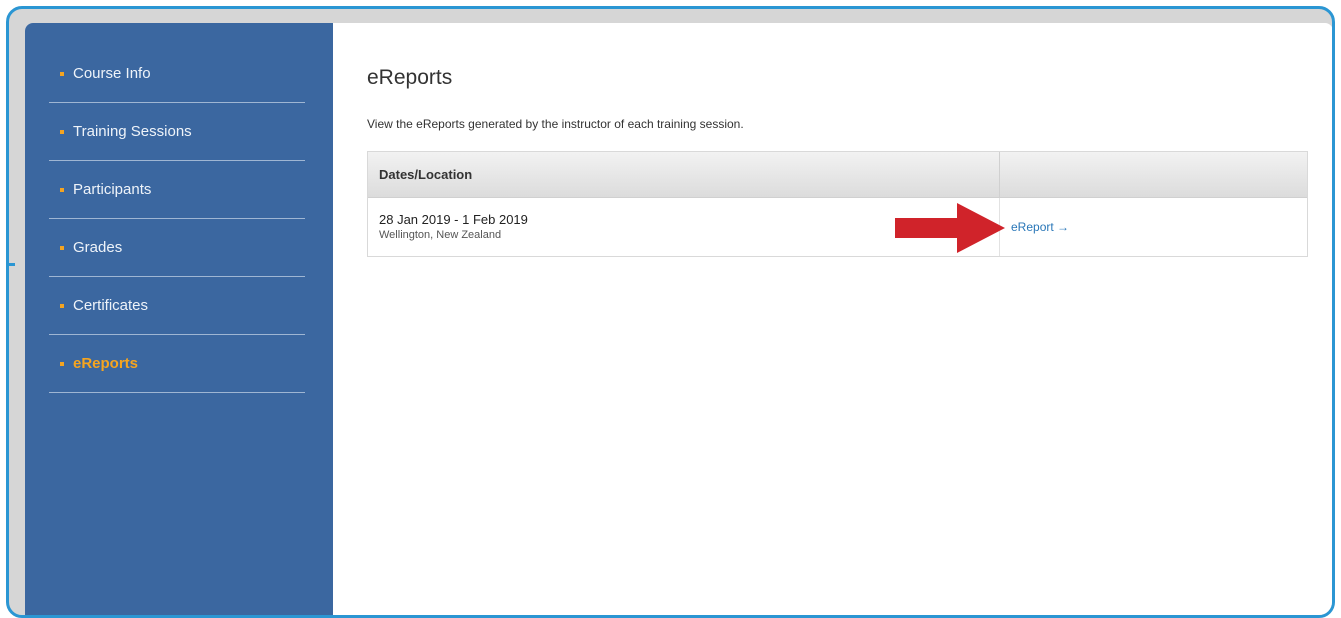 This screenshot has width=1341, height=618. Describe the element at coordinates (177, 190) in the screenshot. I see `sidebar-item-participants: Participants` at that location.